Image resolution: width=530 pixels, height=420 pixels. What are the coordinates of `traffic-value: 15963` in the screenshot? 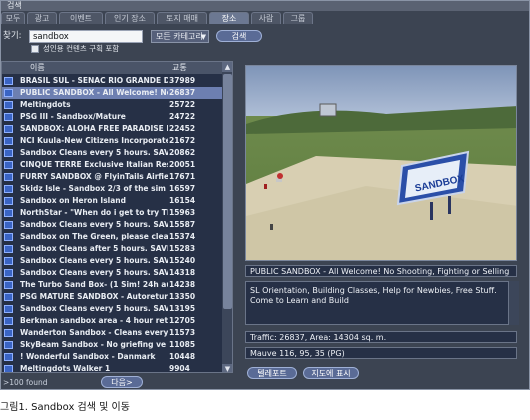 It's located at (182, 212).